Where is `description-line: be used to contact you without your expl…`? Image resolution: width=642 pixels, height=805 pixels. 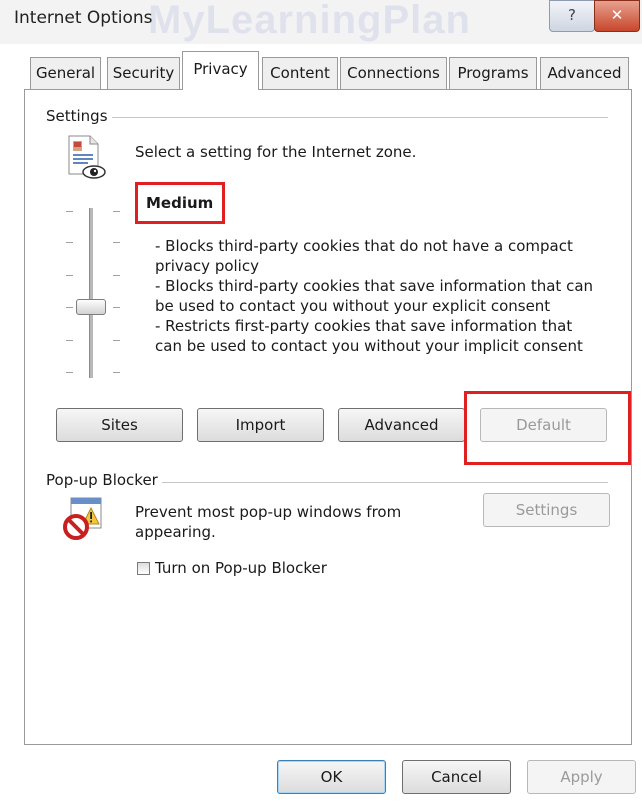 description-line: be used to contact you without your expl… is located at coordinates (353, 306).